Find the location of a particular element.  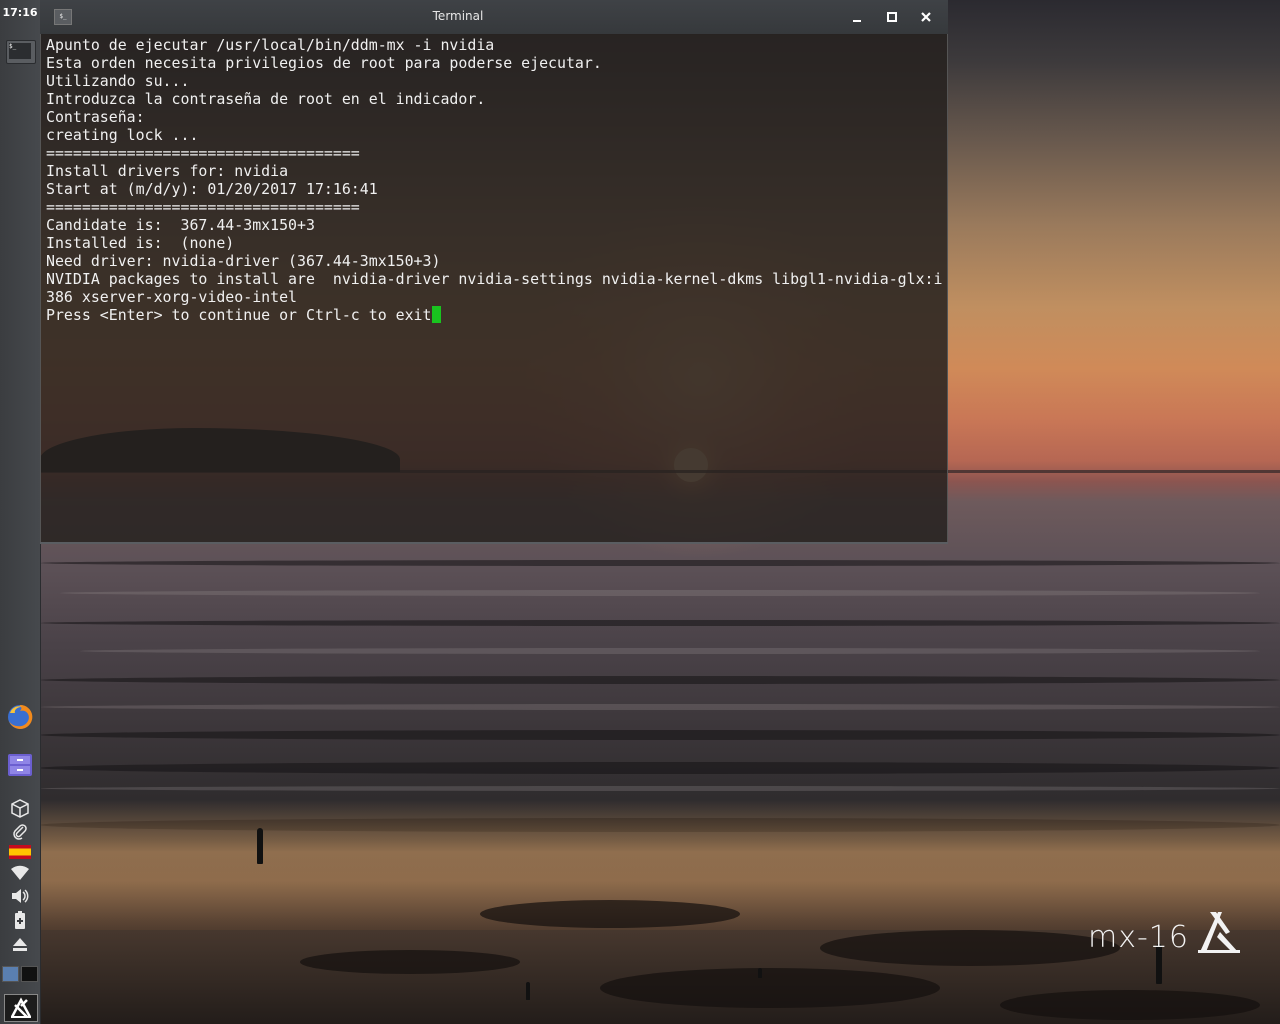

keyboard-layout-tray is located at coordinates (20, 852).